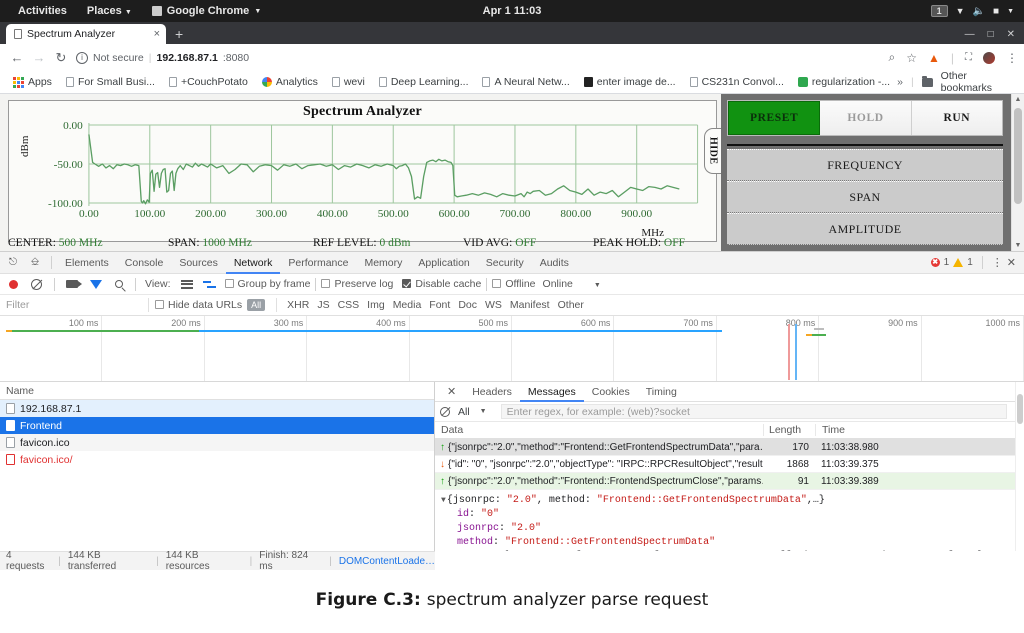 Image resolution: width=1024 pixels, height=633 pixels. I want to click on preserve-log-checkbox: Preserve log, so click(357, 284).